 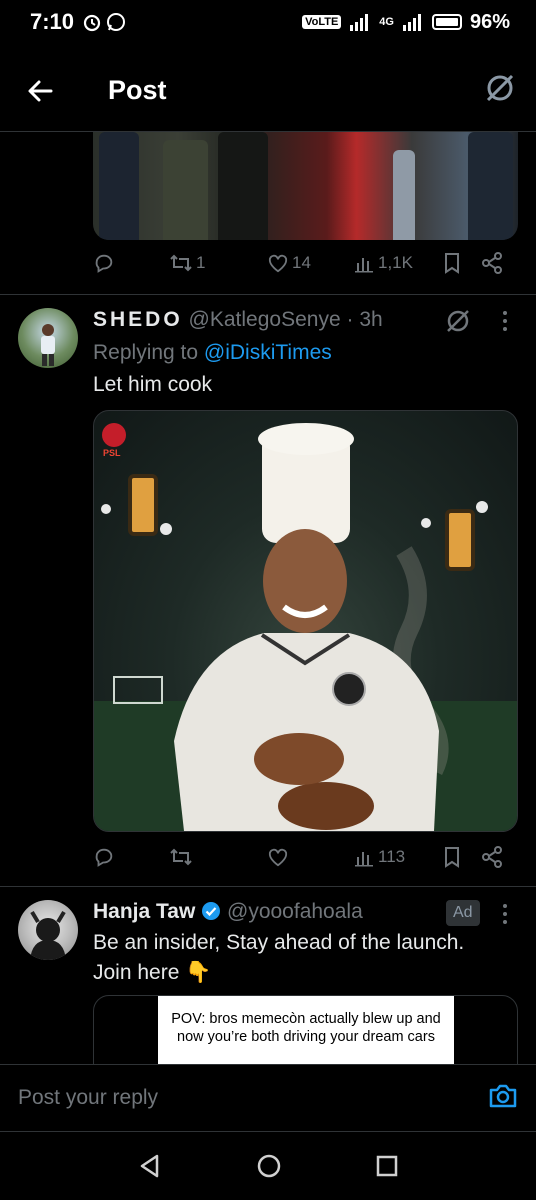 I want to click on system-indicators: VoLTE 4G 96%, so click(x=406, y=22).